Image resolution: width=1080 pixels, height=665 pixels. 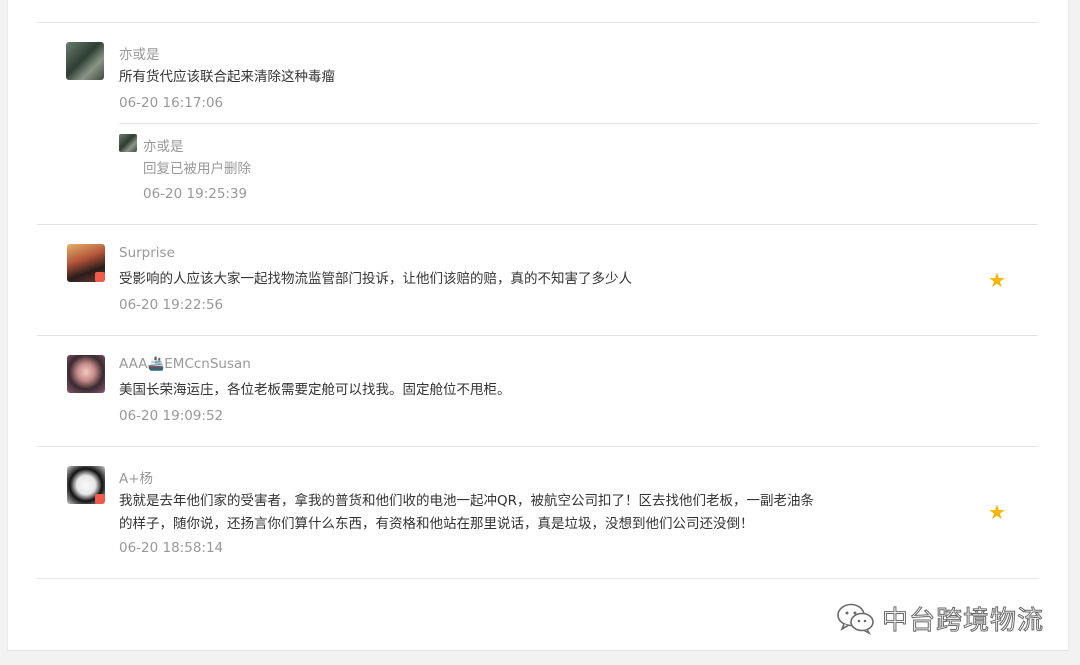 I want to click on comment-time: 06-20 16:17:06, so click(x=171, y=103).